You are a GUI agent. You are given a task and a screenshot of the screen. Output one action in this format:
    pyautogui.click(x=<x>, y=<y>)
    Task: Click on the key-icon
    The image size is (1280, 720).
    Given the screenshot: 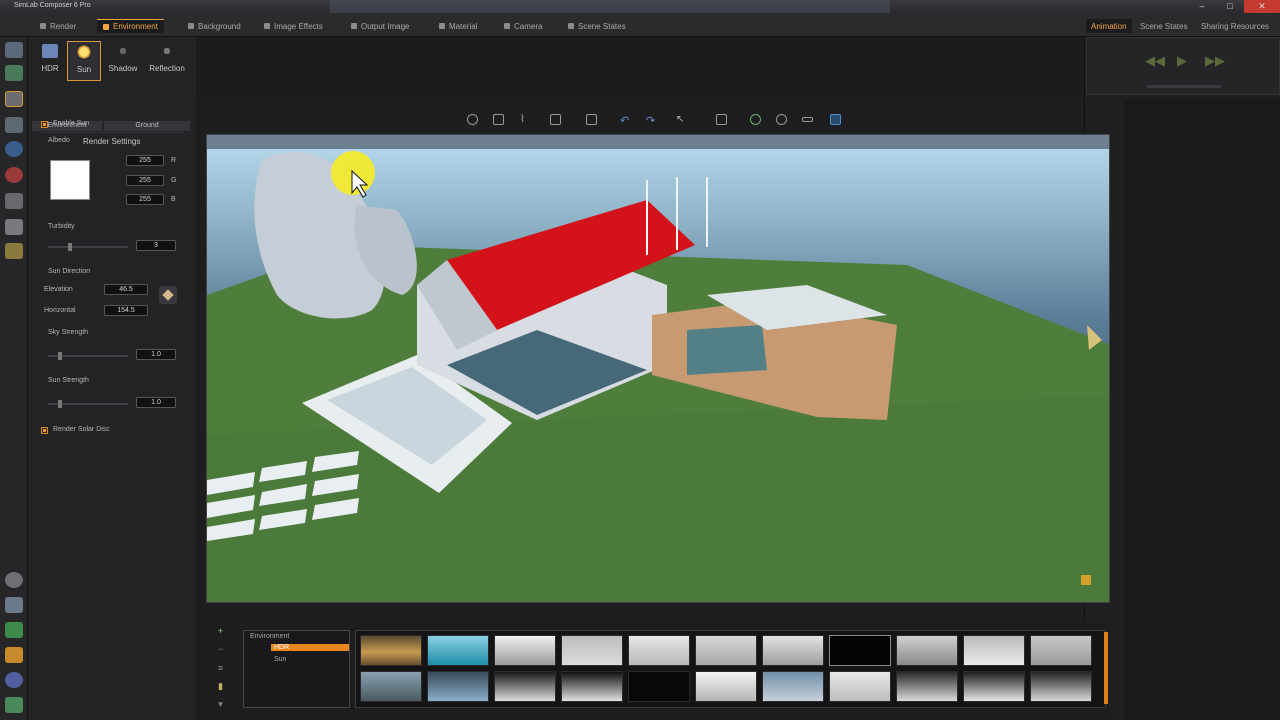 What is the action you would take?
    pyautogui.click(x=14, y=655)
    